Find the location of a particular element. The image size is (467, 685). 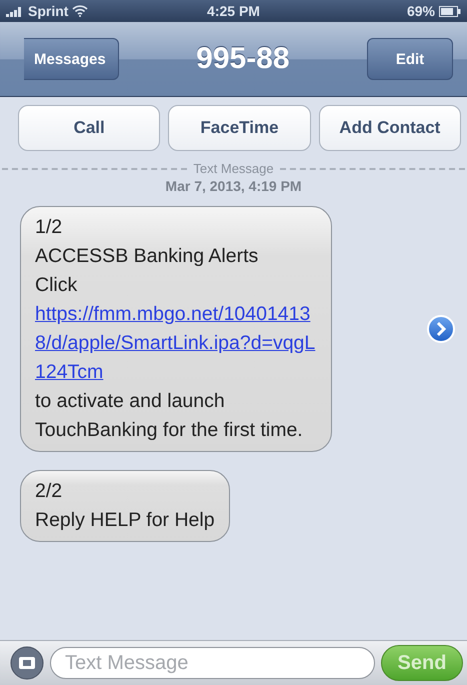

action-button: Add Contact is located at coordinates (389, 128).